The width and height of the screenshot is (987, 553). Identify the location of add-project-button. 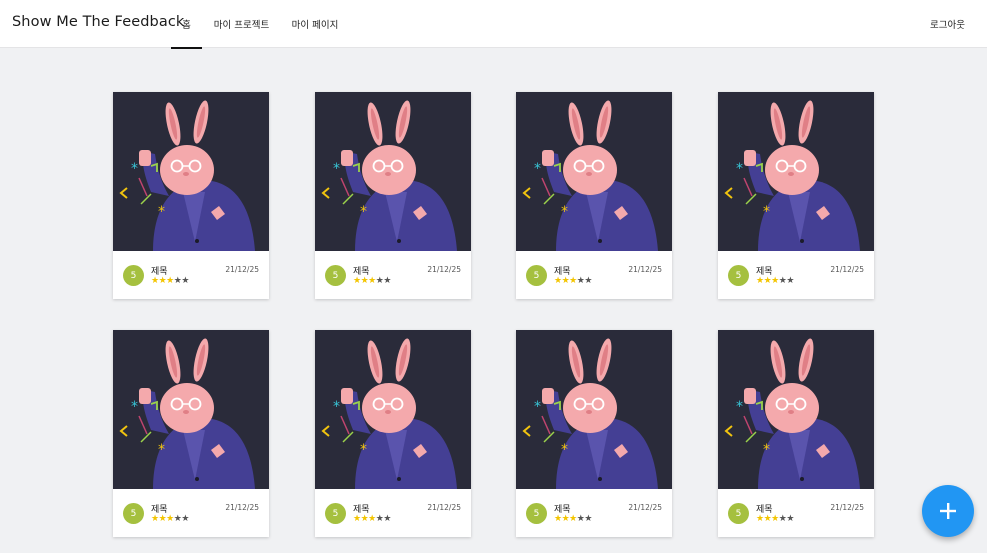
(948, 511).